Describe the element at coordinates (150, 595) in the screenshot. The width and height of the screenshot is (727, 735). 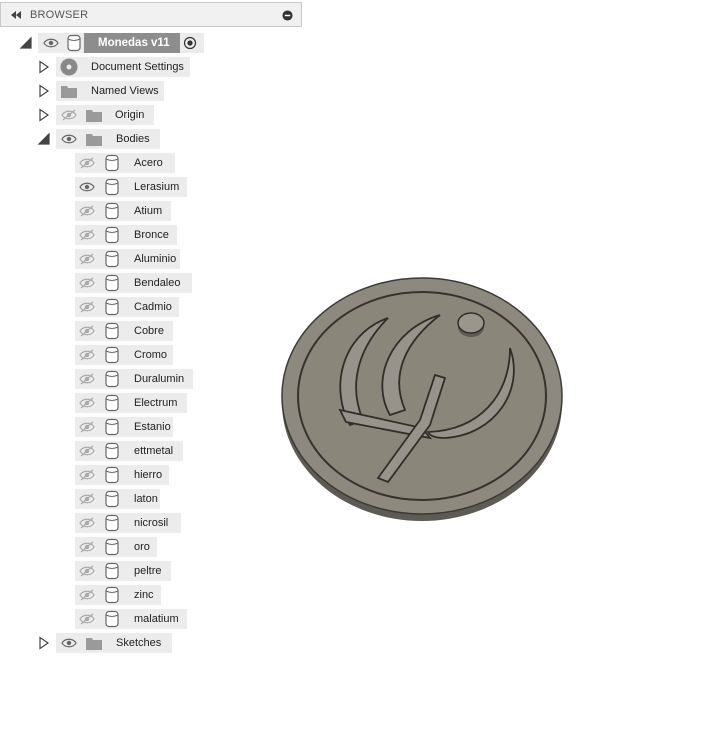
I see `body-row: zinc` at that location.